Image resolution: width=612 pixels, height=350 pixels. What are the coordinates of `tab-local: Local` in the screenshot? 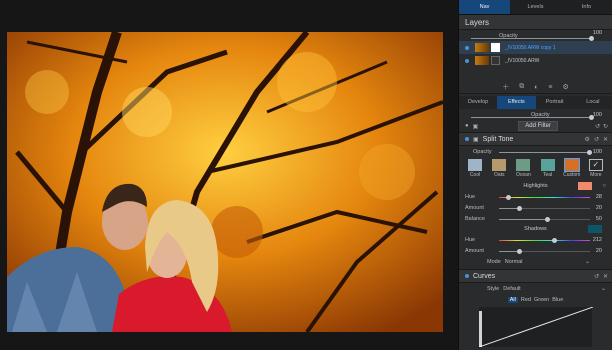 It's located at (593, 102).